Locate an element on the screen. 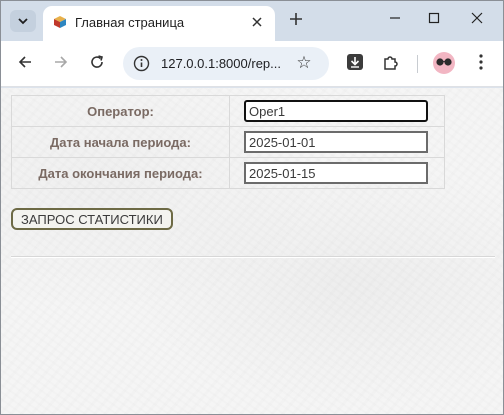 The width and height of the screenshot is (504, 415). operator-input is located at coordinates (336, 111).